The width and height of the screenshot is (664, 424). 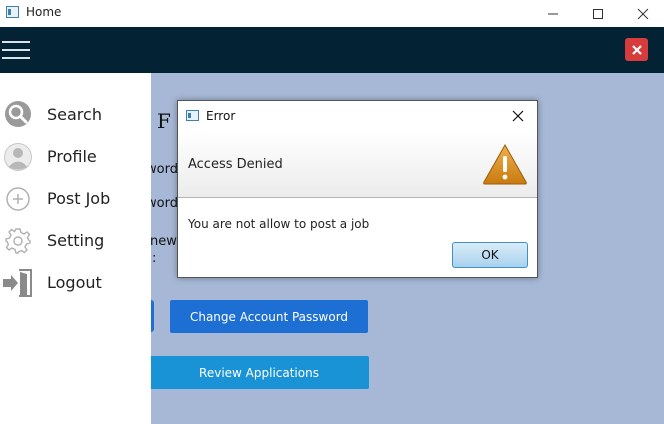 I want to click on field-label-partial: new, so click(x=164, y=241).